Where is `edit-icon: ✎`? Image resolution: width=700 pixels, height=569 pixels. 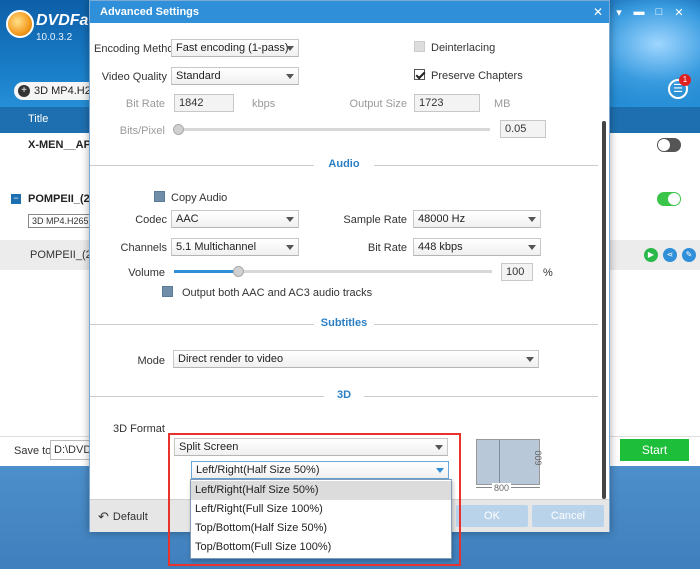
edit-icon: ✎ is located at coordinates (689, 255).